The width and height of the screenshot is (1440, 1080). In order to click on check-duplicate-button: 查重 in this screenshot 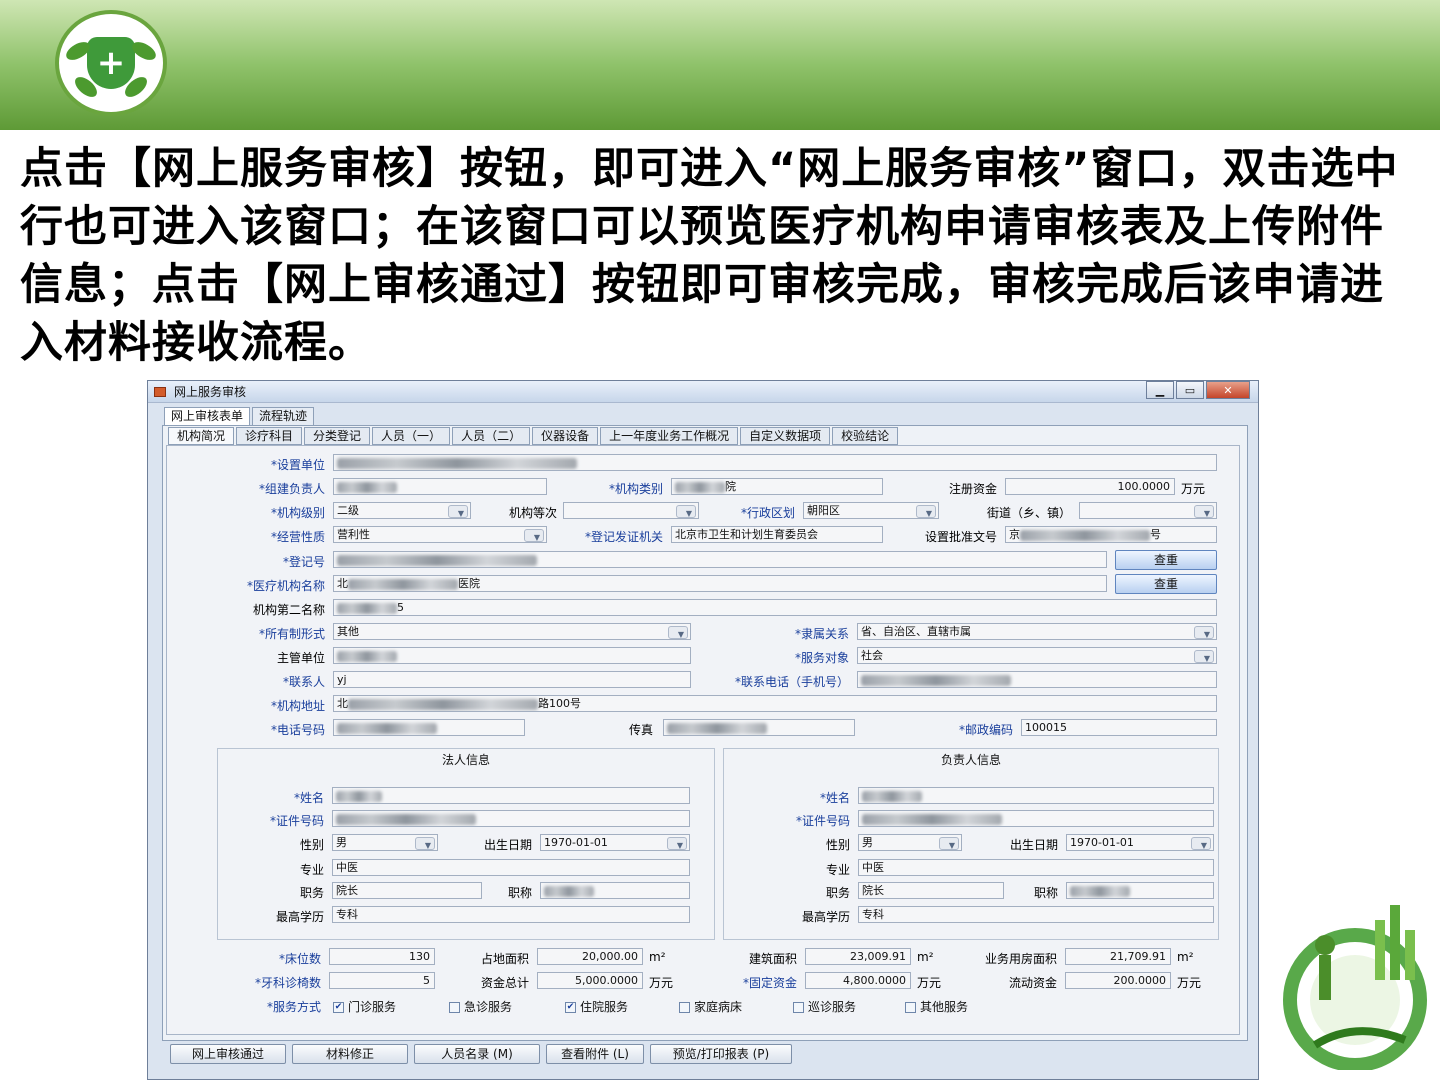, I will do `click(1166, 560)`.